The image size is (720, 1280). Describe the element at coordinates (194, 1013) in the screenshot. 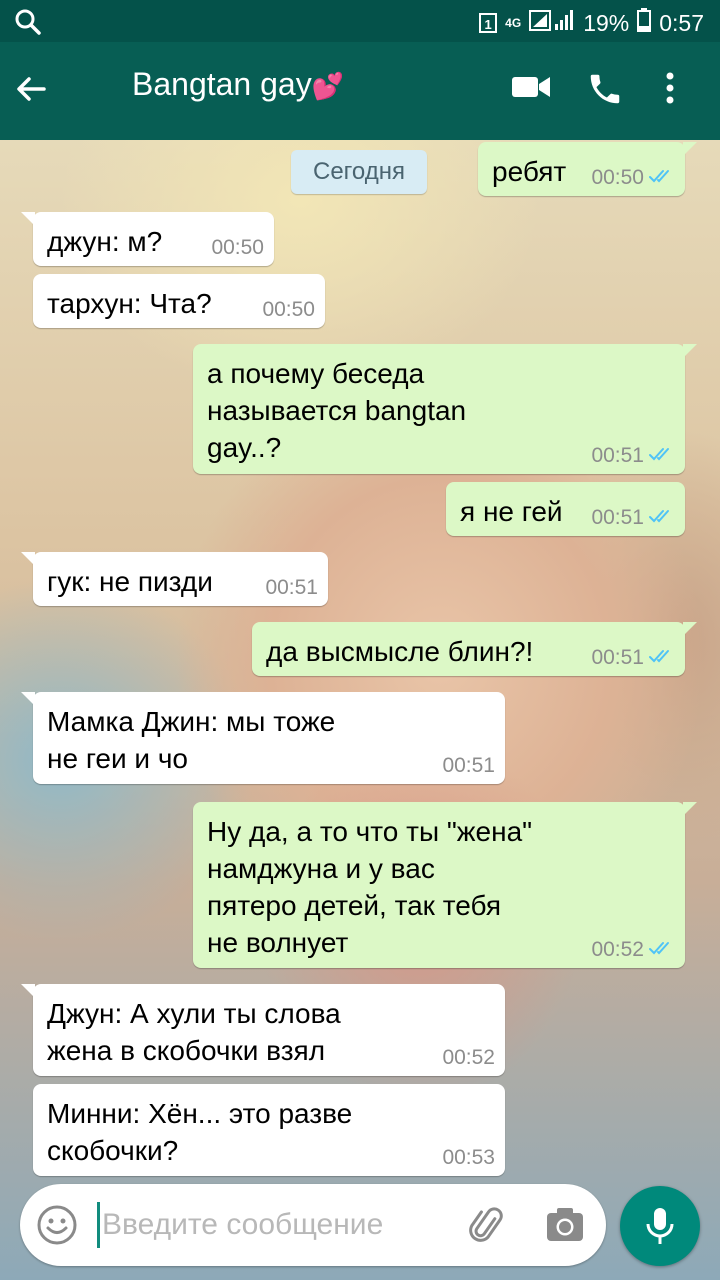

I see `message-text: Джун: А хули ты слова` at that location.